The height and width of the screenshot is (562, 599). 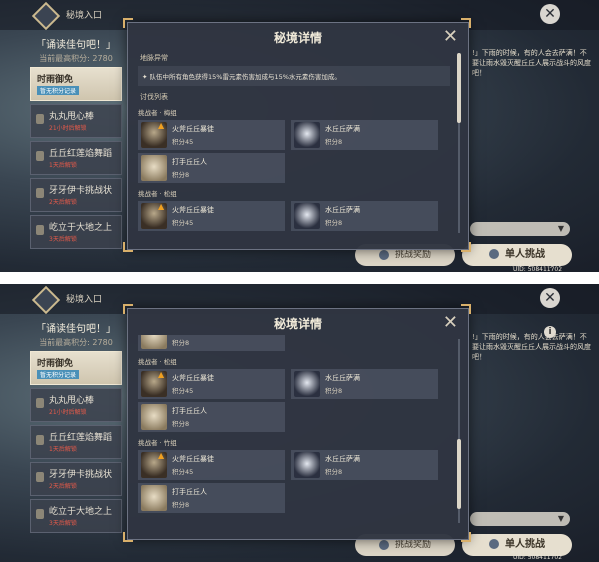 I want to click on ley-line-text: ✦ 队伍中所有角色获得15%雷元素伤害加成与15%水元素伤害加成。, so click(x=294, y=76).